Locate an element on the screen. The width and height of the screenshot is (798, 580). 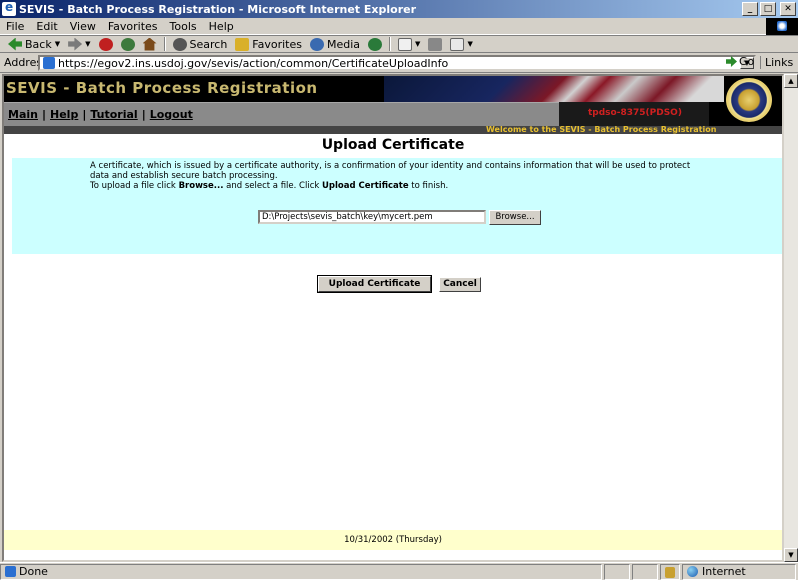
instructions-text: To upload a file click is located at coordinates (134, 186).